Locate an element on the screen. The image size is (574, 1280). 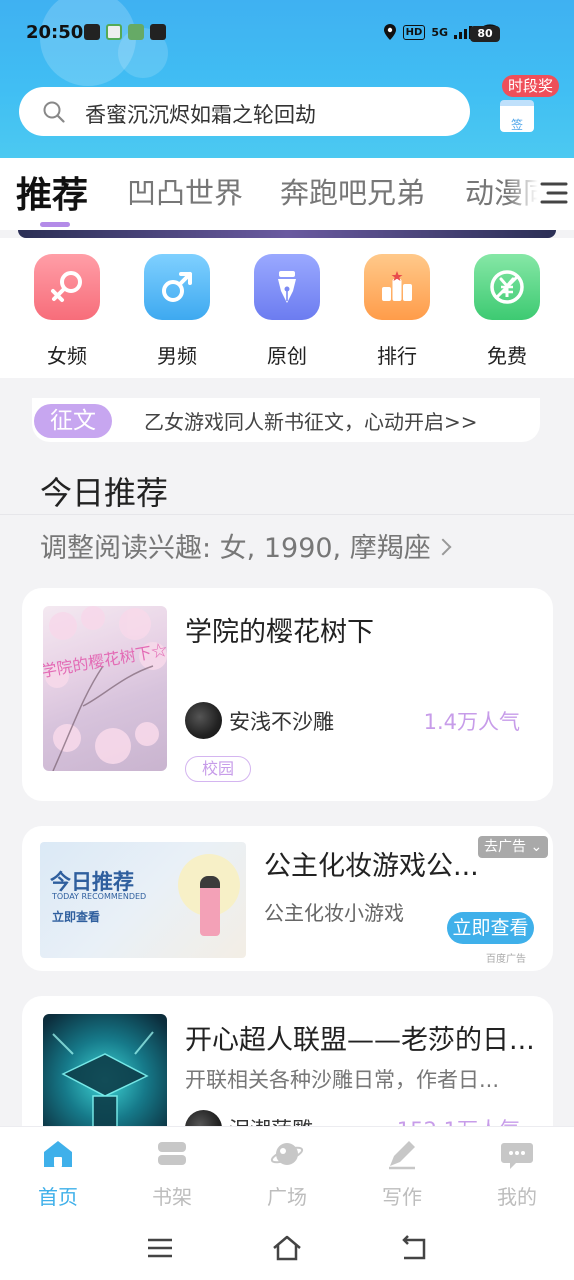
nav-label: 写作 is located at coordinates (402, 1197).